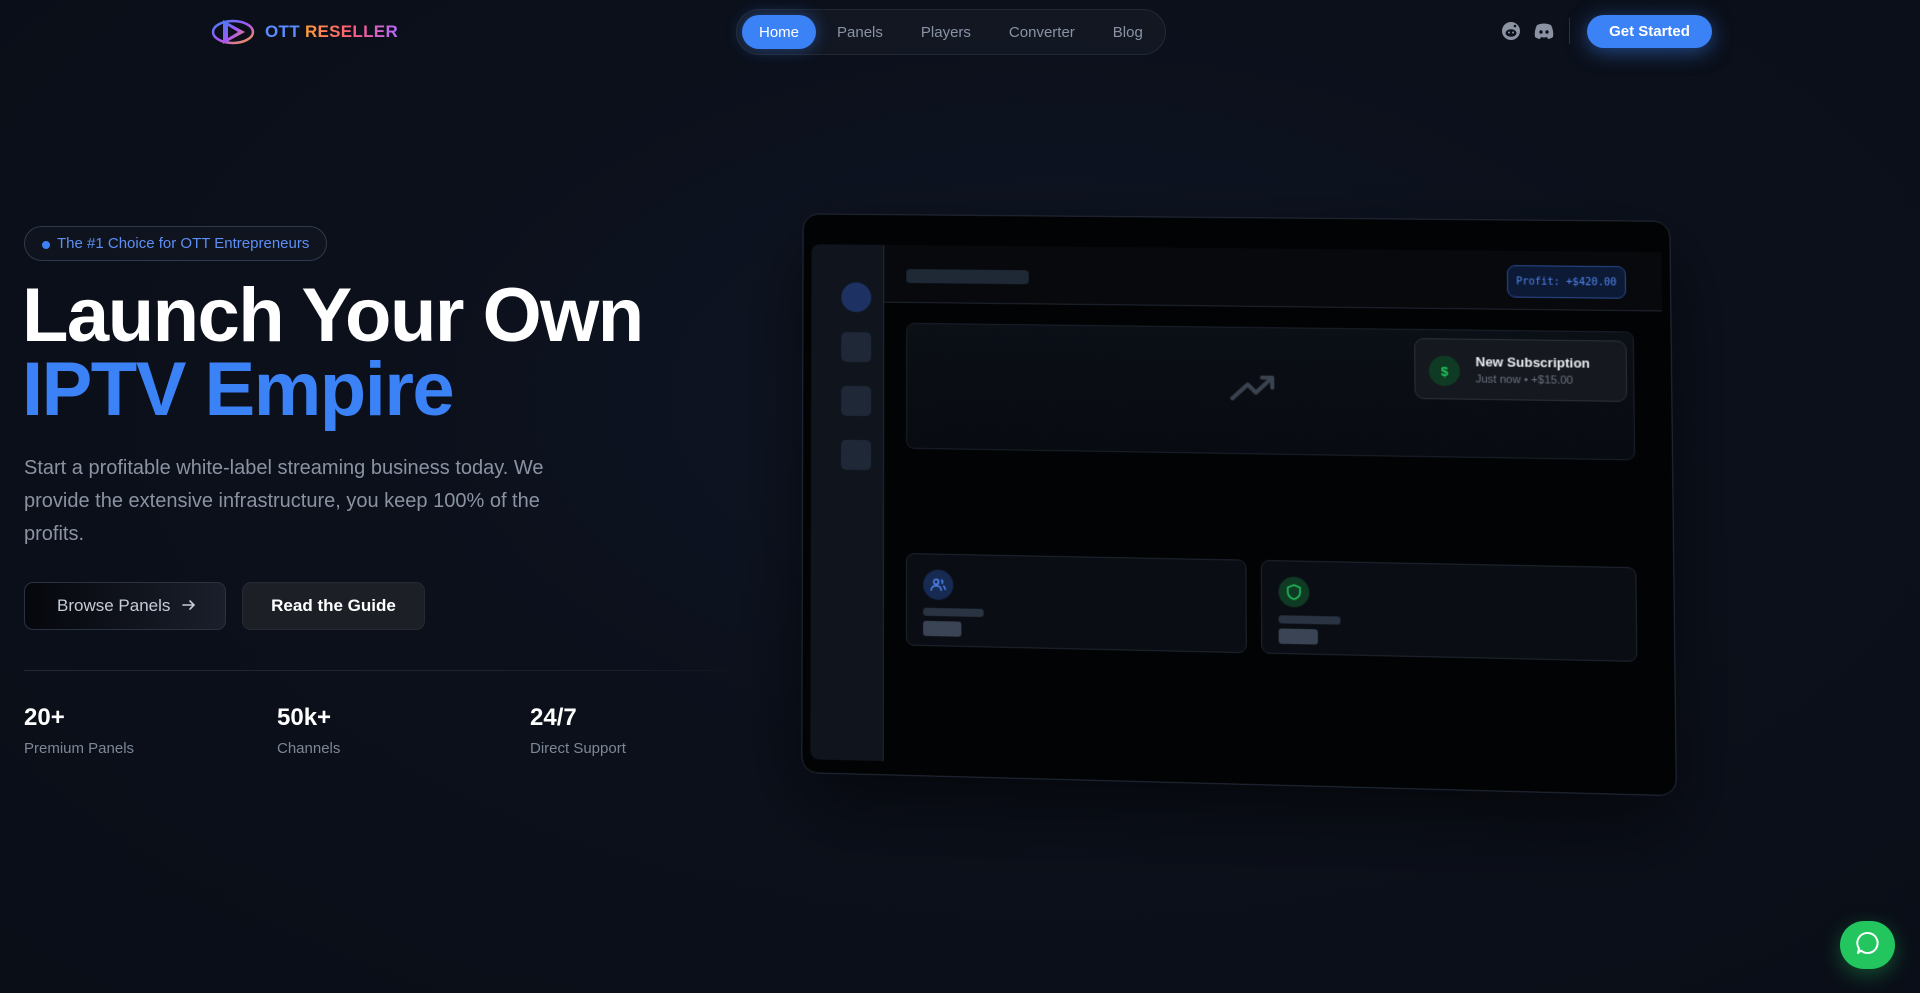 This screenshot has height=993, width=1920. I want to click on stat-label: Direct Support, so click(578, 748).